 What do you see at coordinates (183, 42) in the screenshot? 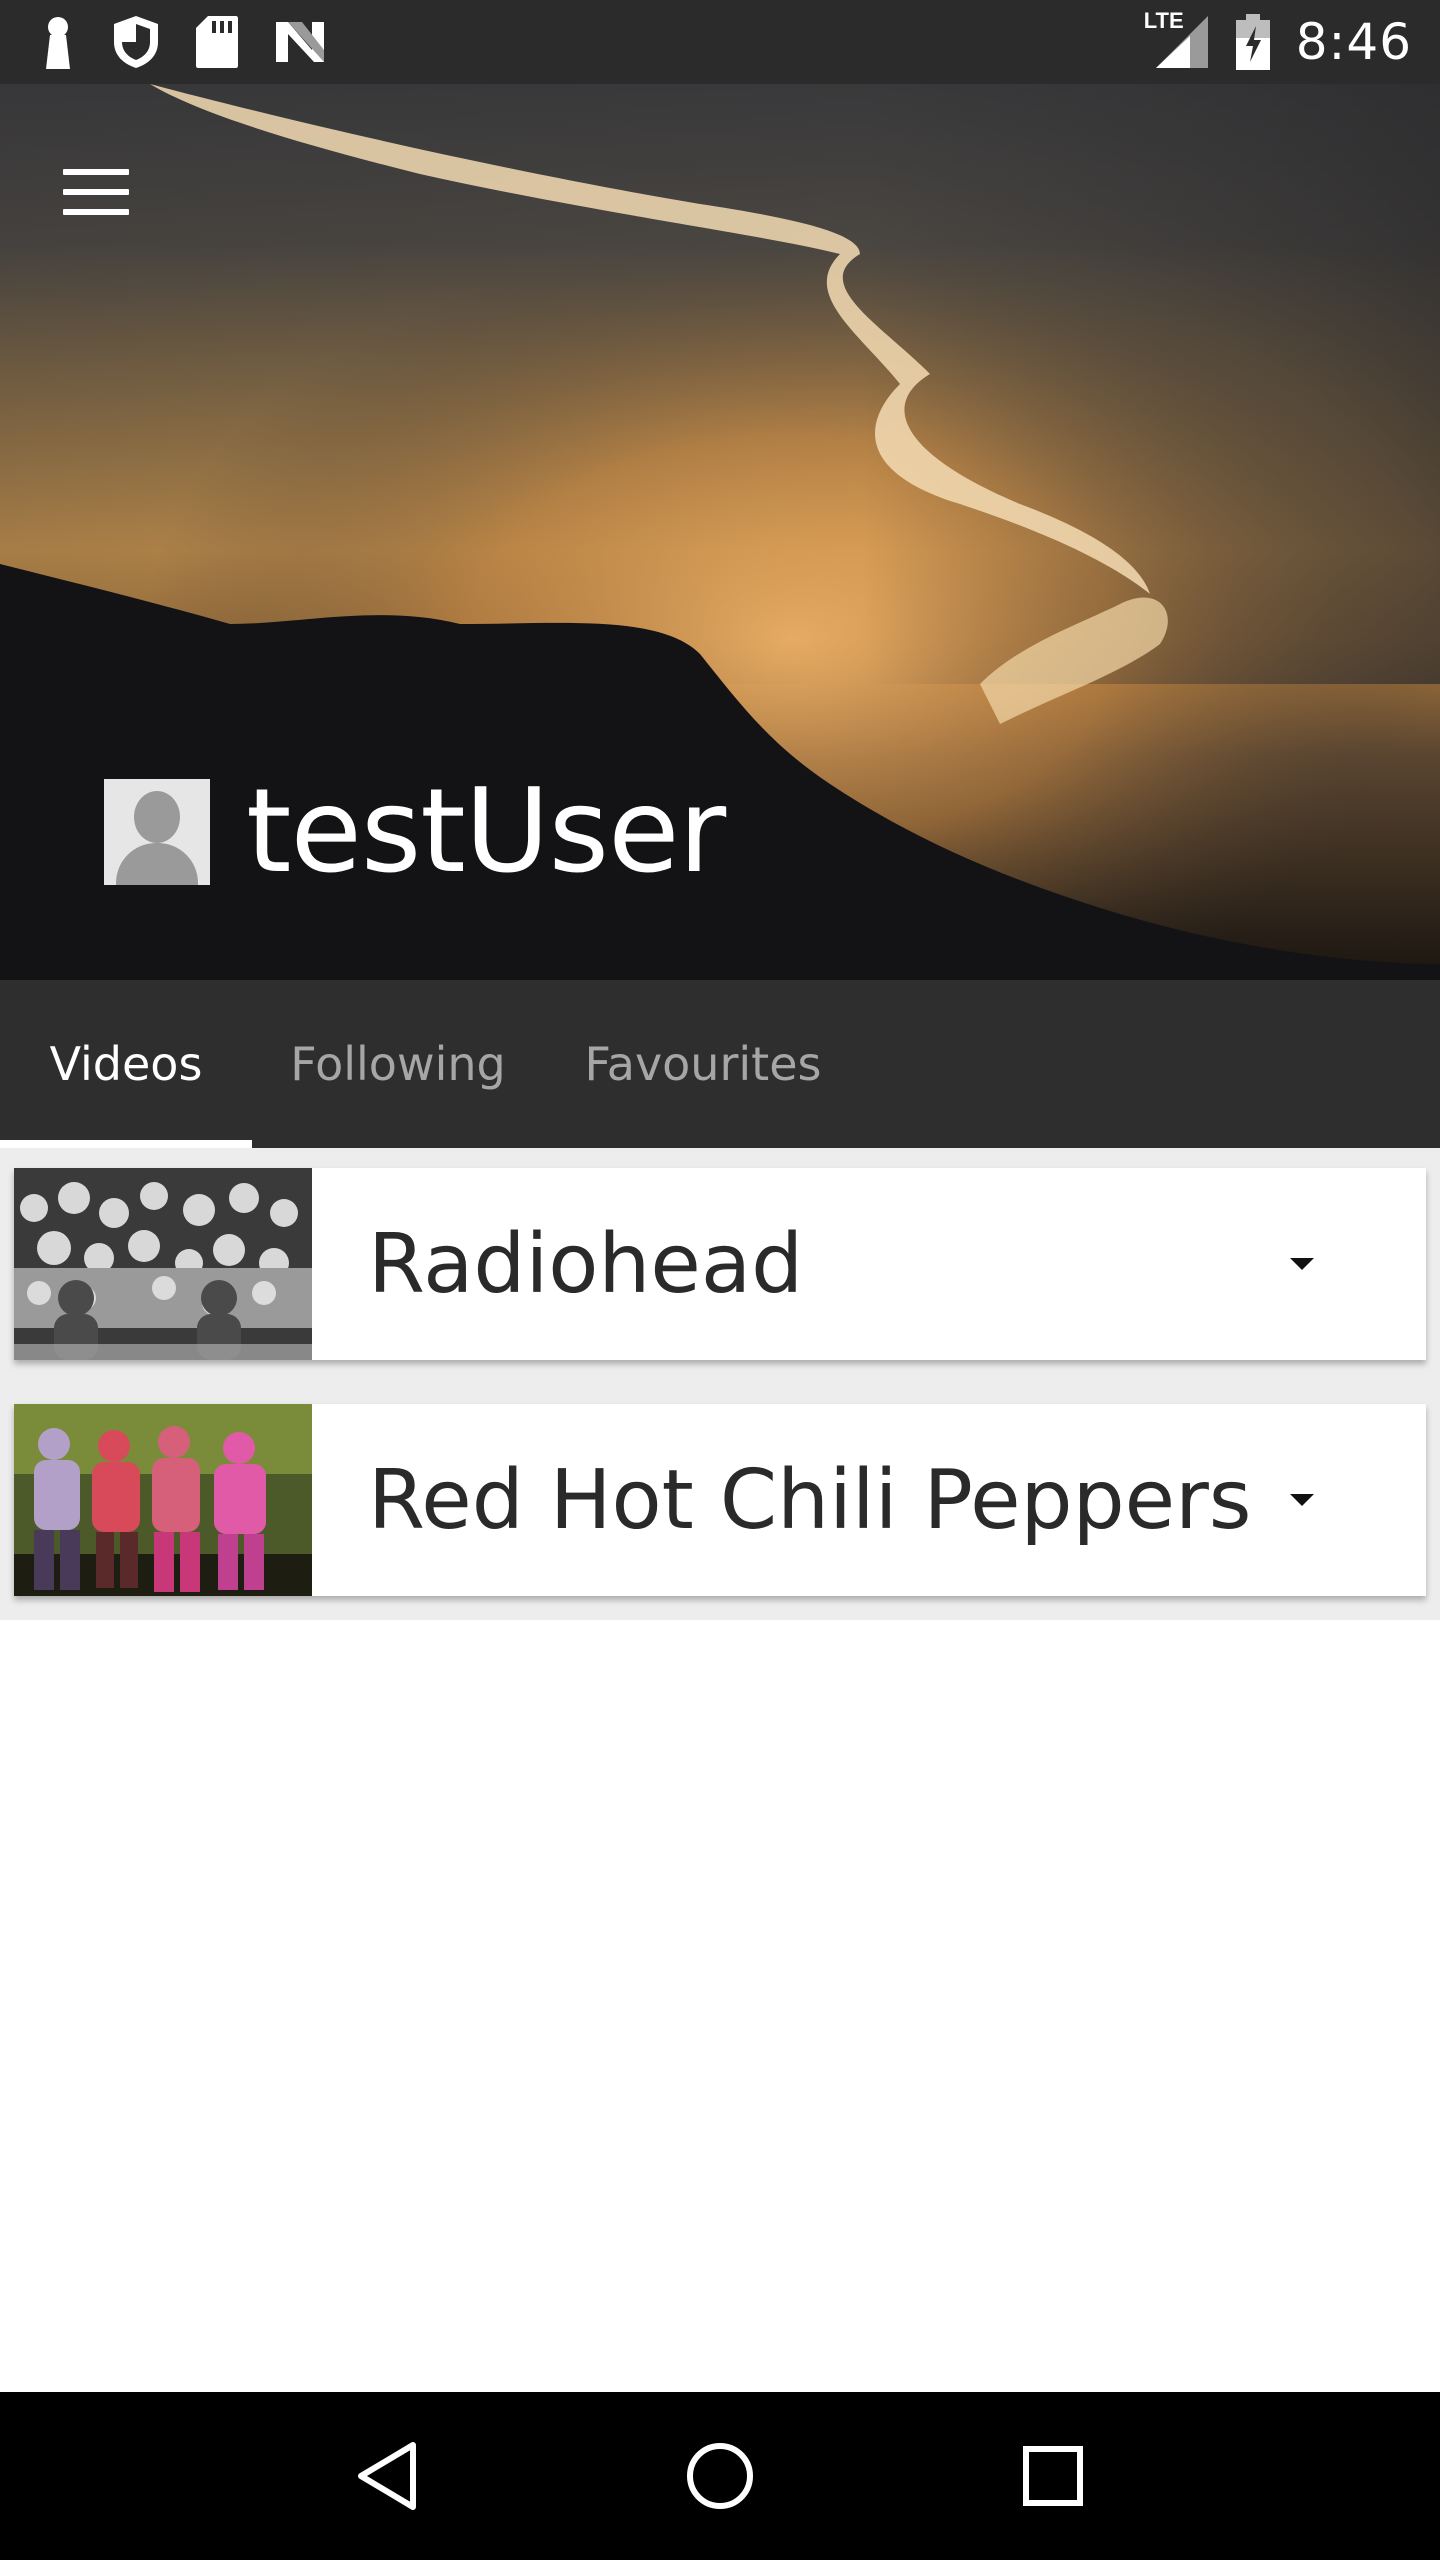
I see `status-left-icons` at bounding box center [183, 42].